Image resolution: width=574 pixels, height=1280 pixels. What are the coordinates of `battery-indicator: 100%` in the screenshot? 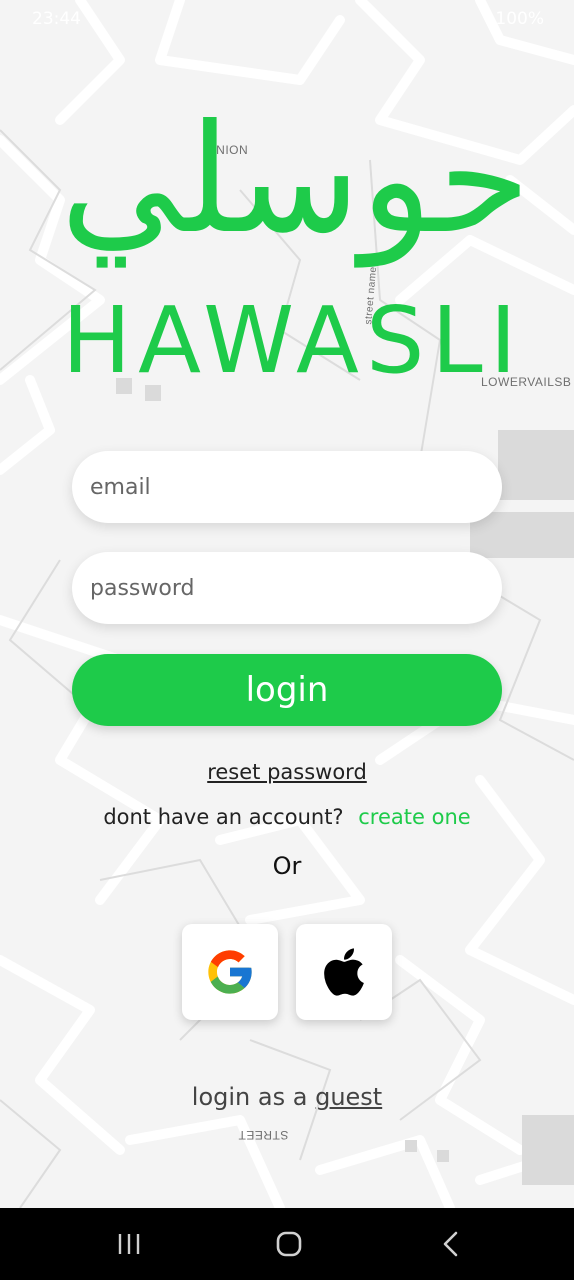 It's located at (519, 19).